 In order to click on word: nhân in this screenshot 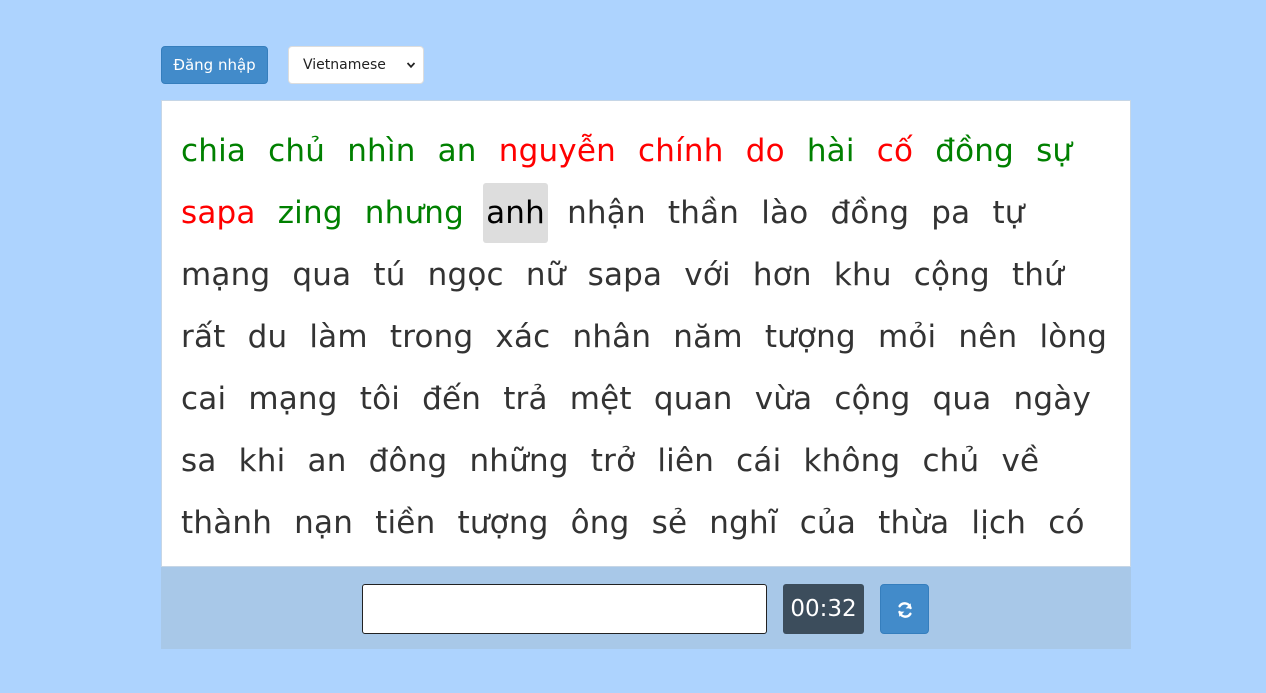, I will do `click(612, 337)`.